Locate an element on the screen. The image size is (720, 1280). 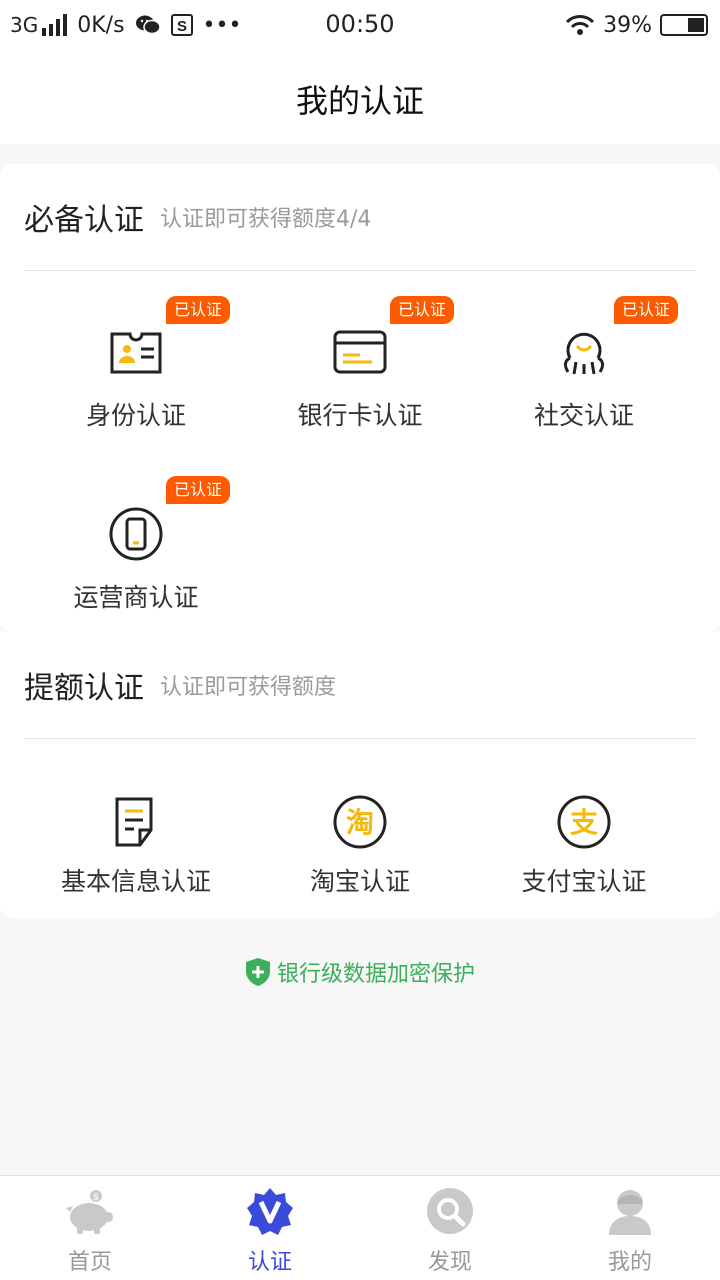
alipay-verification-item: 支 支付宝认证 is located at coordinates (584, 842).